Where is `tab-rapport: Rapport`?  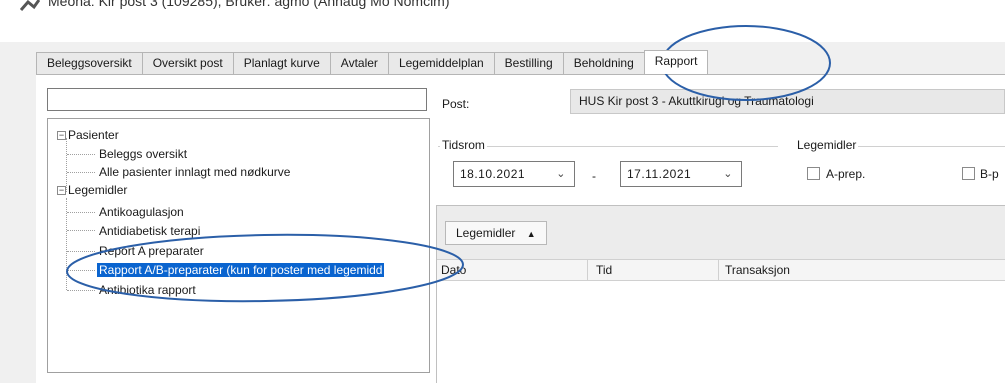 tab-rapport: Rapport is located at coordinates (676, 62).